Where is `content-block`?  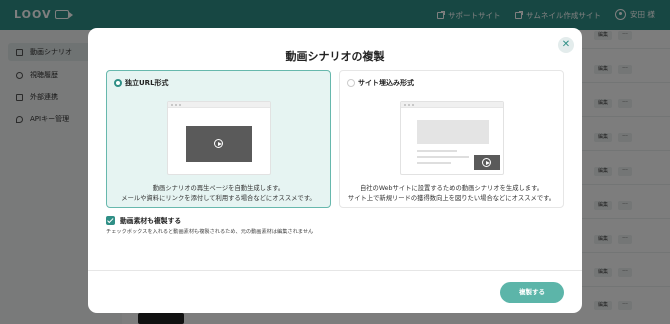 content-block is located at coordinates (453, 132).